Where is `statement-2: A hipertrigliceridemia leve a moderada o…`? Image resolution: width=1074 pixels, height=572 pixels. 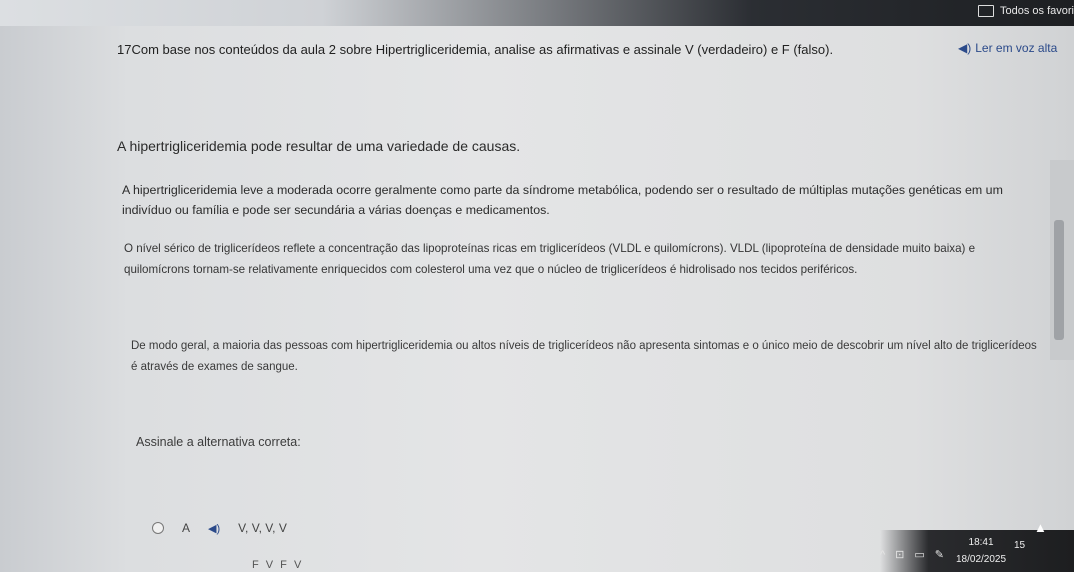
statement-2: A hipertrigliceridemia leve a moderada o… is located at coordinates (562, 200).